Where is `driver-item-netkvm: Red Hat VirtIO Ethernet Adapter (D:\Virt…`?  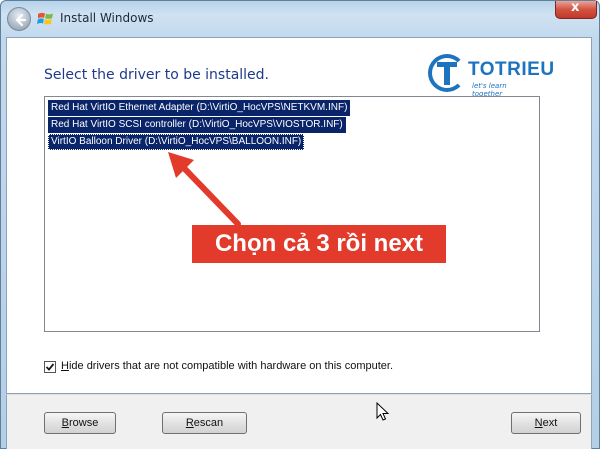
driver-item-netkvm: Red Hat VirtIO Ethernet Adapter (D:\Virt… is located at coordinates (199, 108).